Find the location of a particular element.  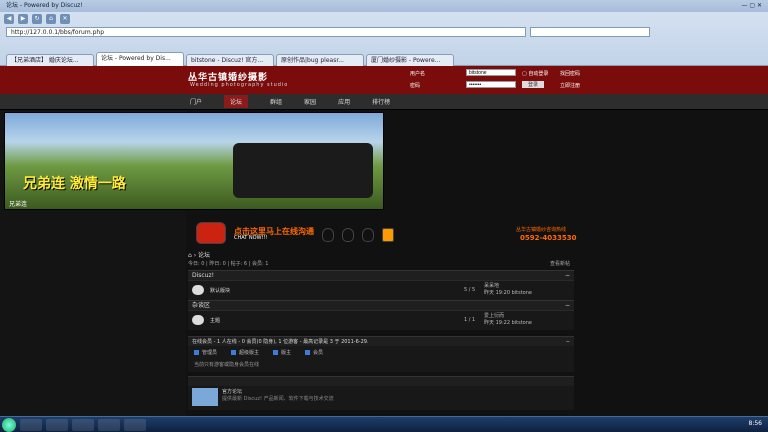

breadcrumb: ⌂ › 论坛 is located at coordinates (199, 255).